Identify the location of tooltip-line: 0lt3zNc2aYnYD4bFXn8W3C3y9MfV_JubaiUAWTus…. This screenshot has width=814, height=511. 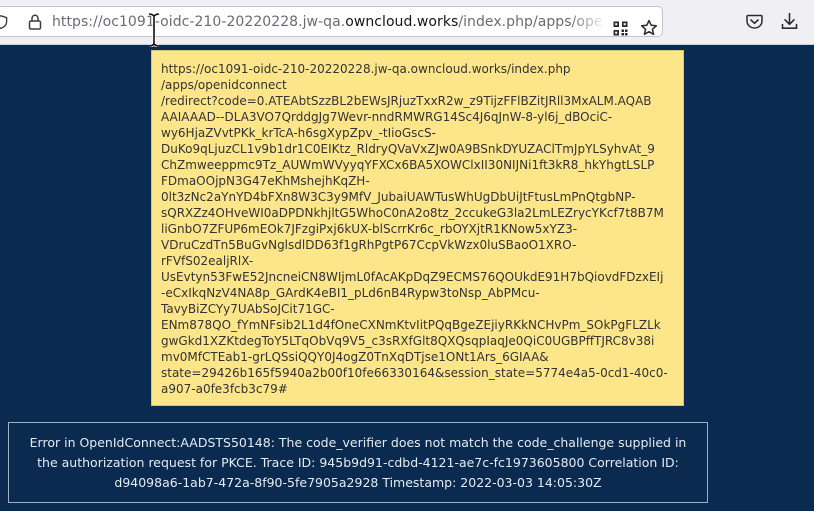
(398, 197).